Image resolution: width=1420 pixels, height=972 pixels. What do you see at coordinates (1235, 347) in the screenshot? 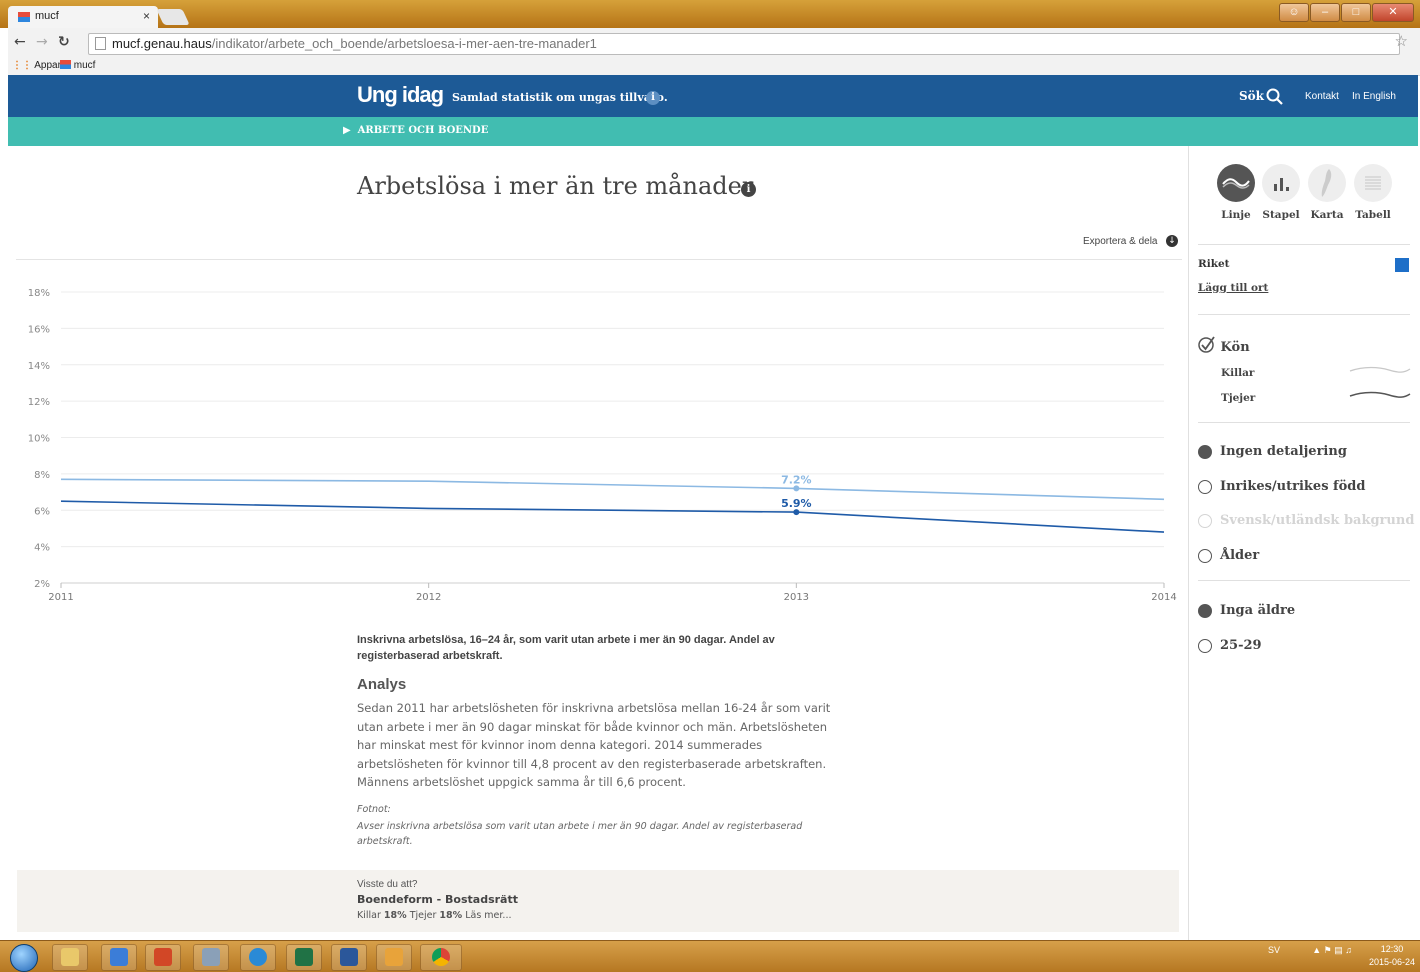
I see `gender-label: Kön` at bounding box center [1235, 347].